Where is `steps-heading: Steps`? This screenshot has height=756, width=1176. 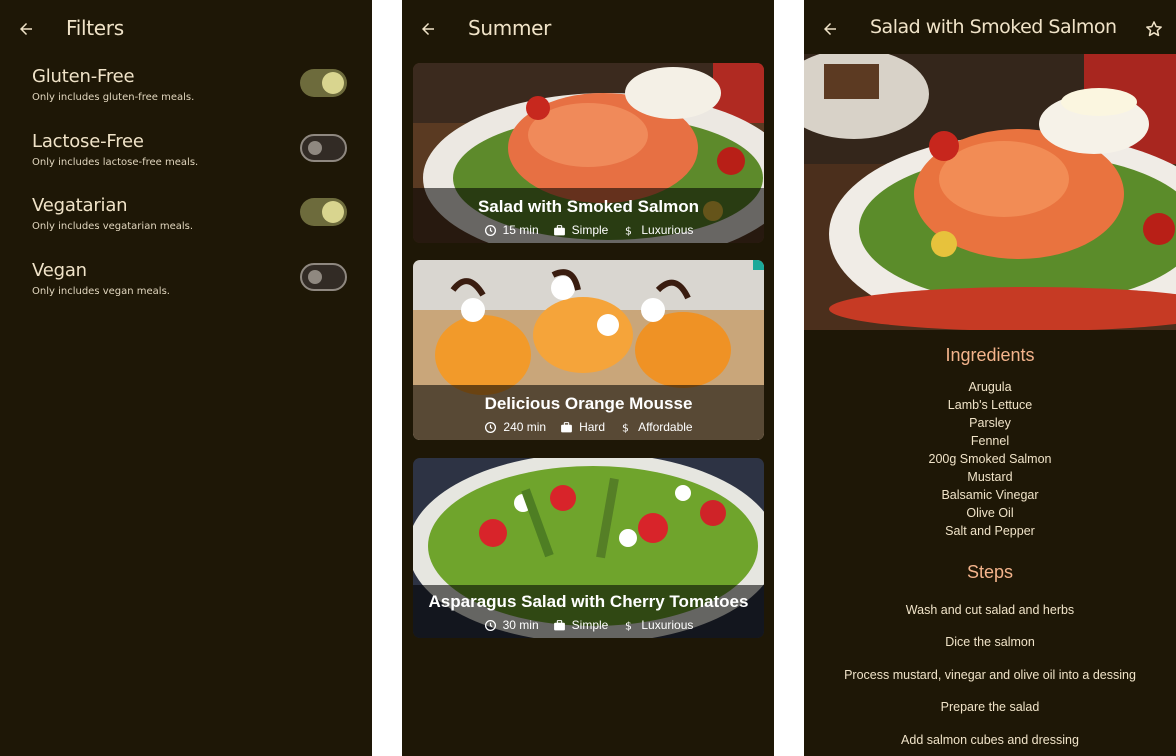
steps-heading: Steps is located at coordinates (990, 572).